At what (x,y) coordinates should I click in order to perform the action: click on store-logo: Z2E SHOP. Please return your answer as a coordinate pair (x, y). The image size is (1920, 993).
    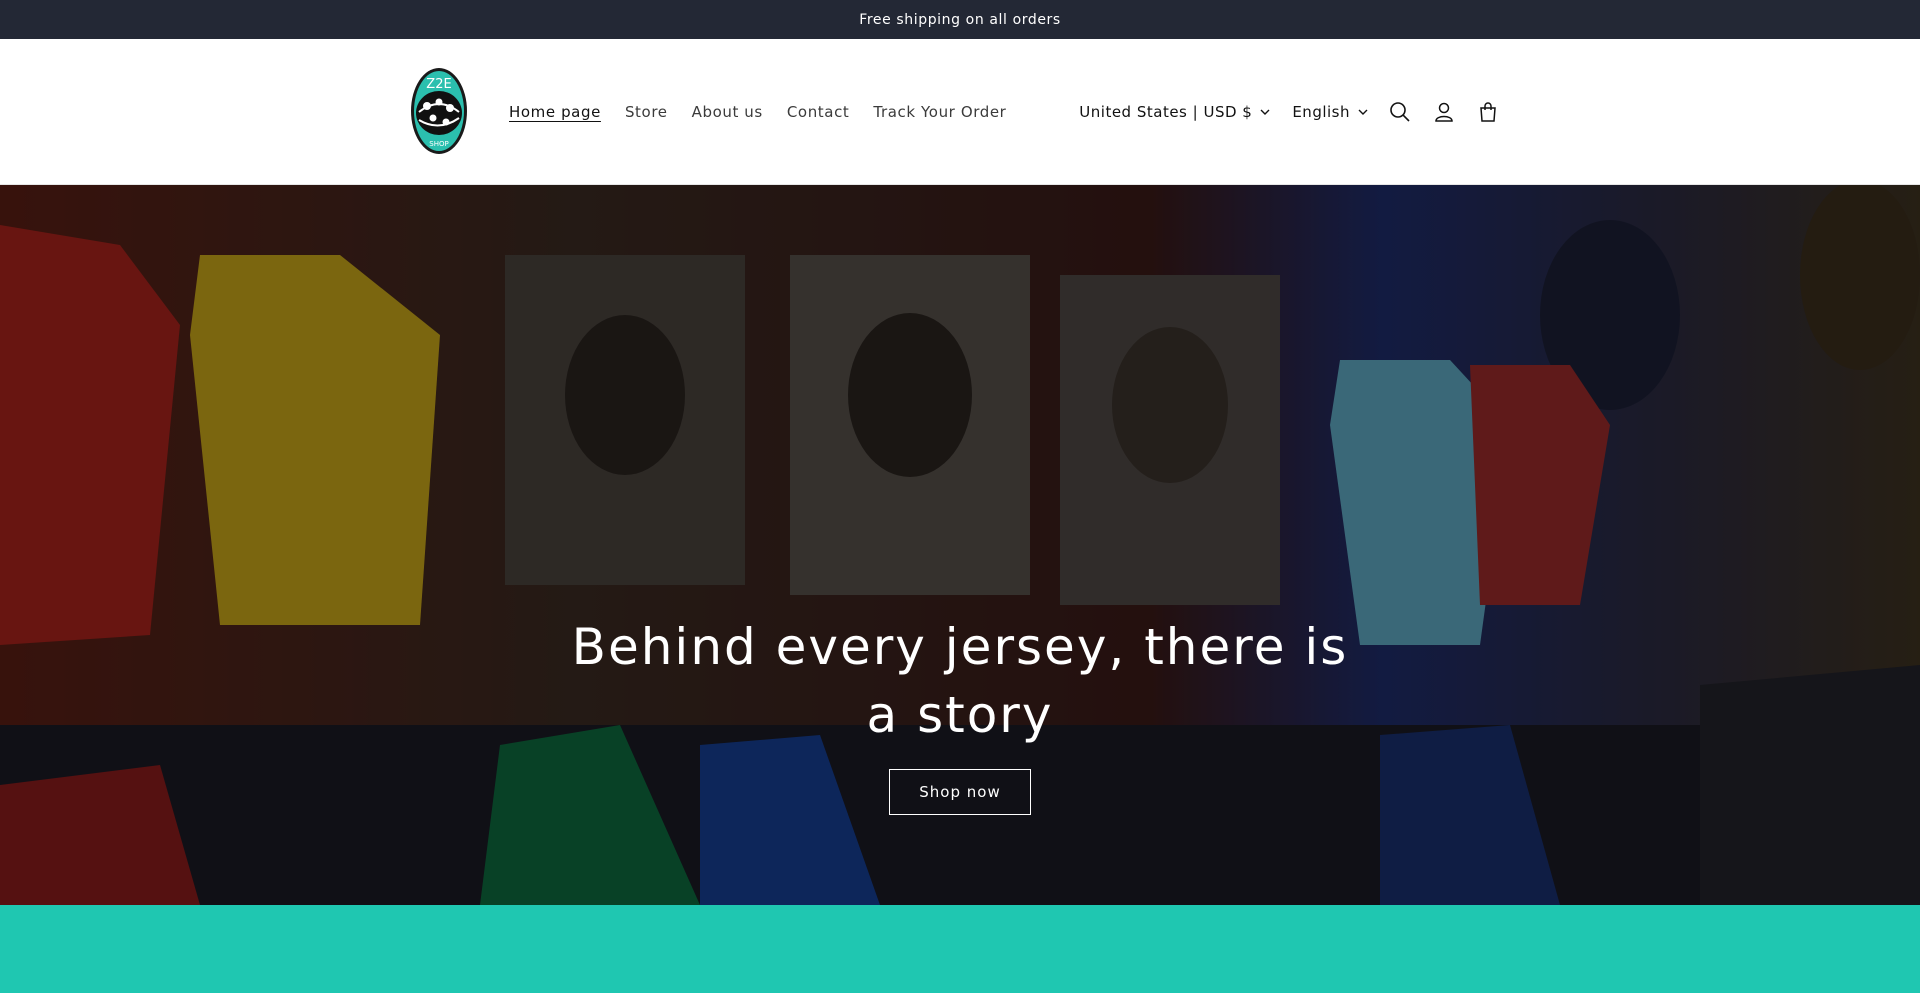
    Looking at the image, I should click on (439, 111).